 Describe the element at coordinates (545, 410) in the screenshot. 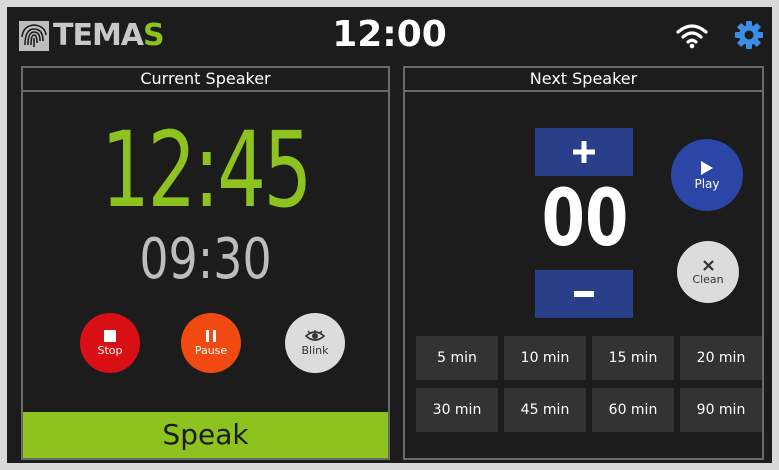

I see `preset-45-min-button: 45 min` at that location.